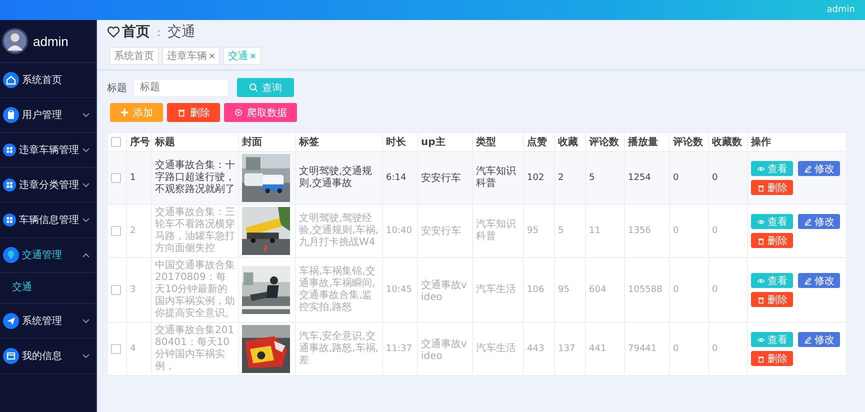 This screenshot has height=412, width=865. I want to click on tab: 系统首页, so click(134, 56).